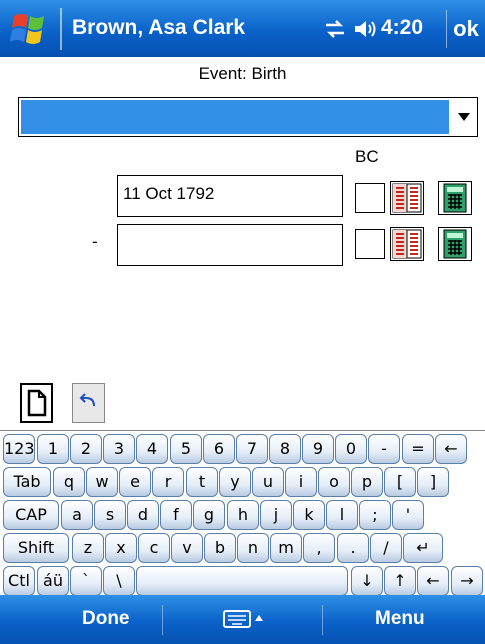  Describe the element at coordinates (423, 548) in the screenshot. I see `key: ↵` at that location.